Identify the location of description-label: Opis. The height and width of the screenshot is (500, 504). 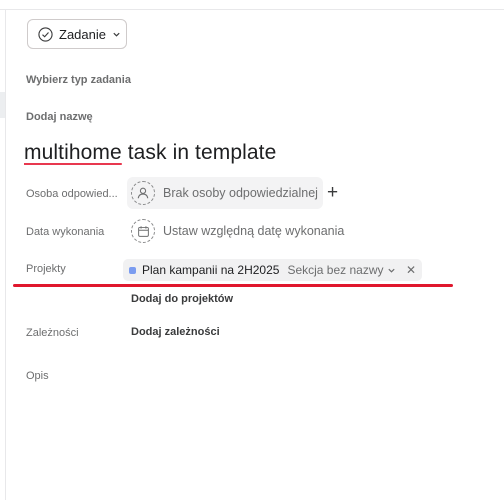
(37, 376).